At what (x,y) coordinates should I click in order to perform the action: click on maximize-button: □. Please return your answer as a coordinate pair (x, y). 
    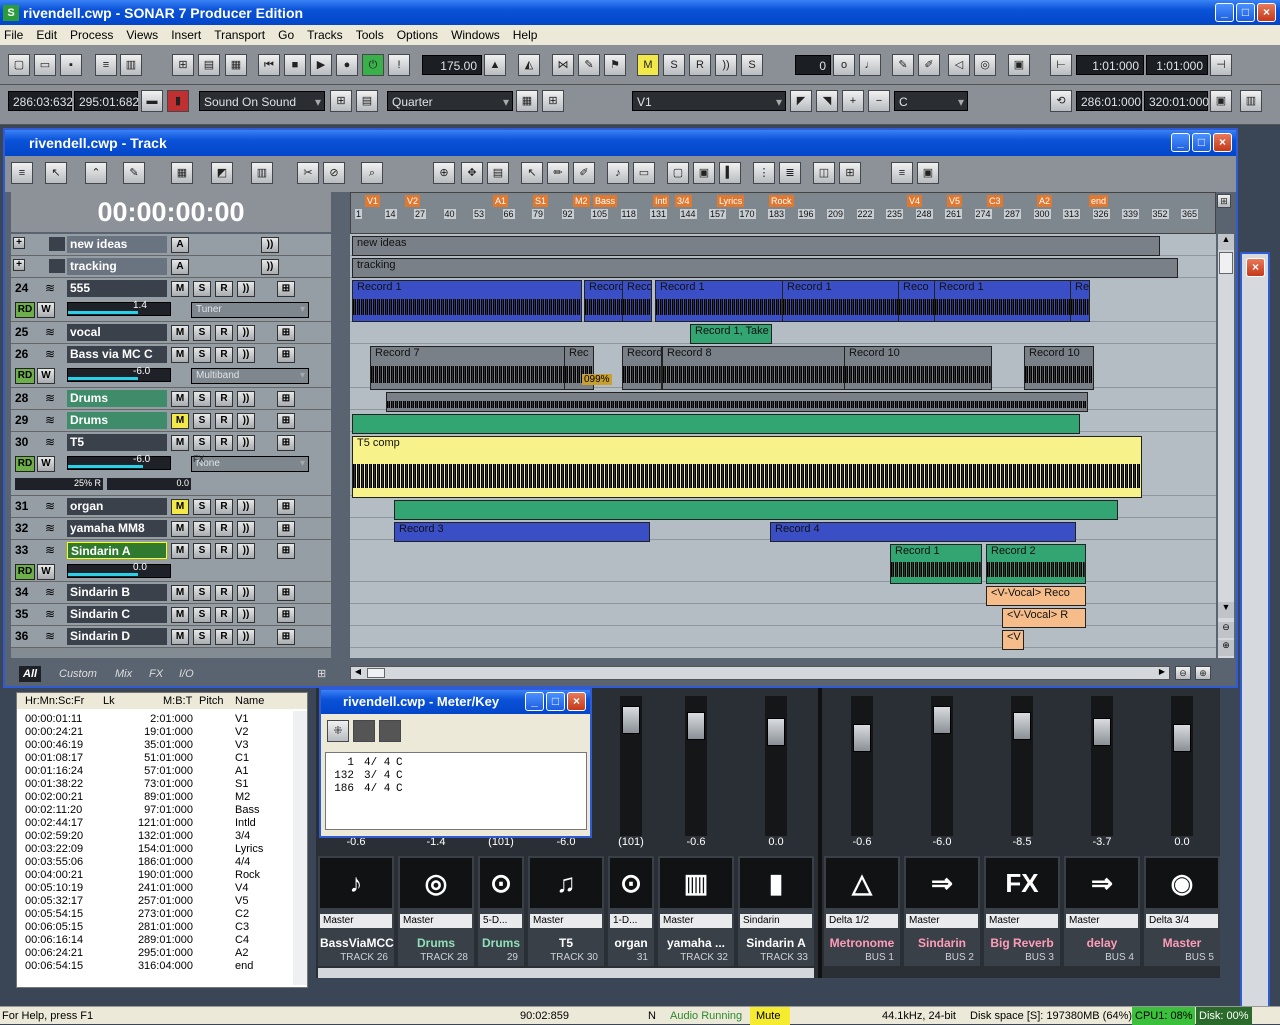
    Looking at the image, I should click on (1245, 12).